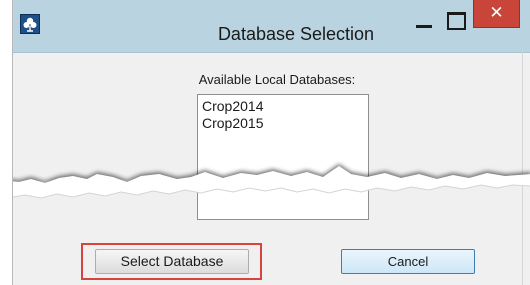 The image size is (530, 285). I want to click on maximize-button, so click(456, 20).